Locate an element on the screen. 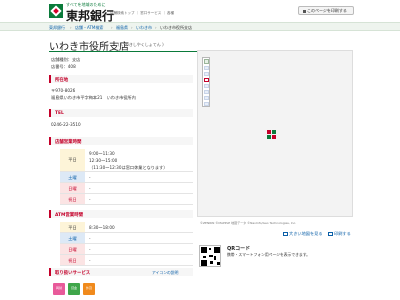 This screenshot has width=400, height=300. store-hours-row-holiday: 祝日 - is located at coordinates (126, 199).